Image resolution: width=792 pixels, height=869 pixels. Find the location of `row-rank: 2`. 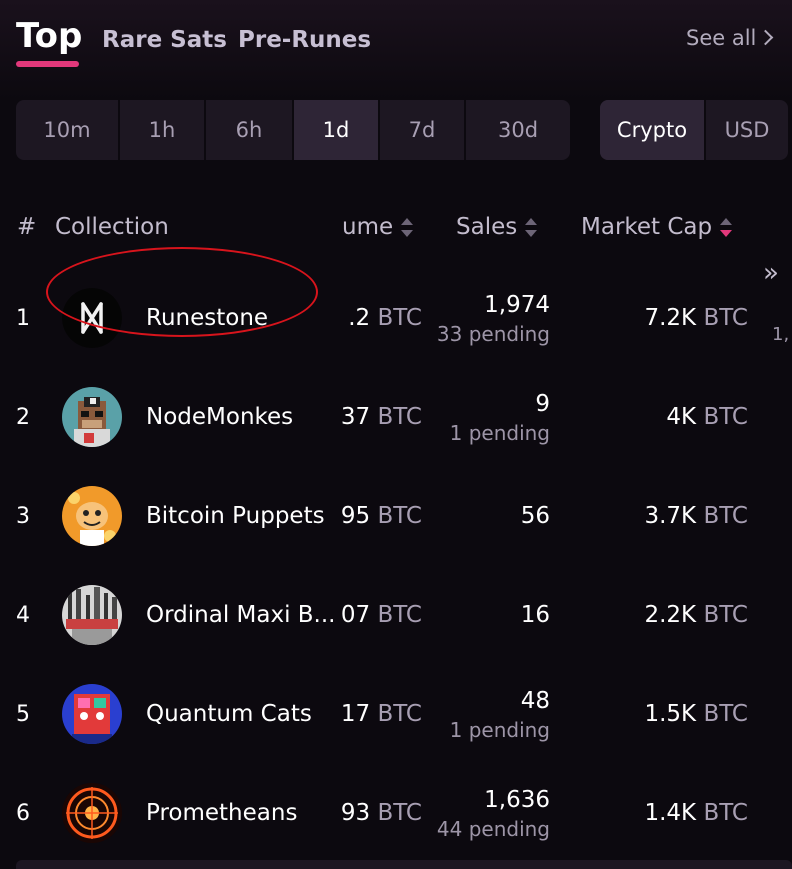

row-rank: 2 is located at coordinates (23, 417).